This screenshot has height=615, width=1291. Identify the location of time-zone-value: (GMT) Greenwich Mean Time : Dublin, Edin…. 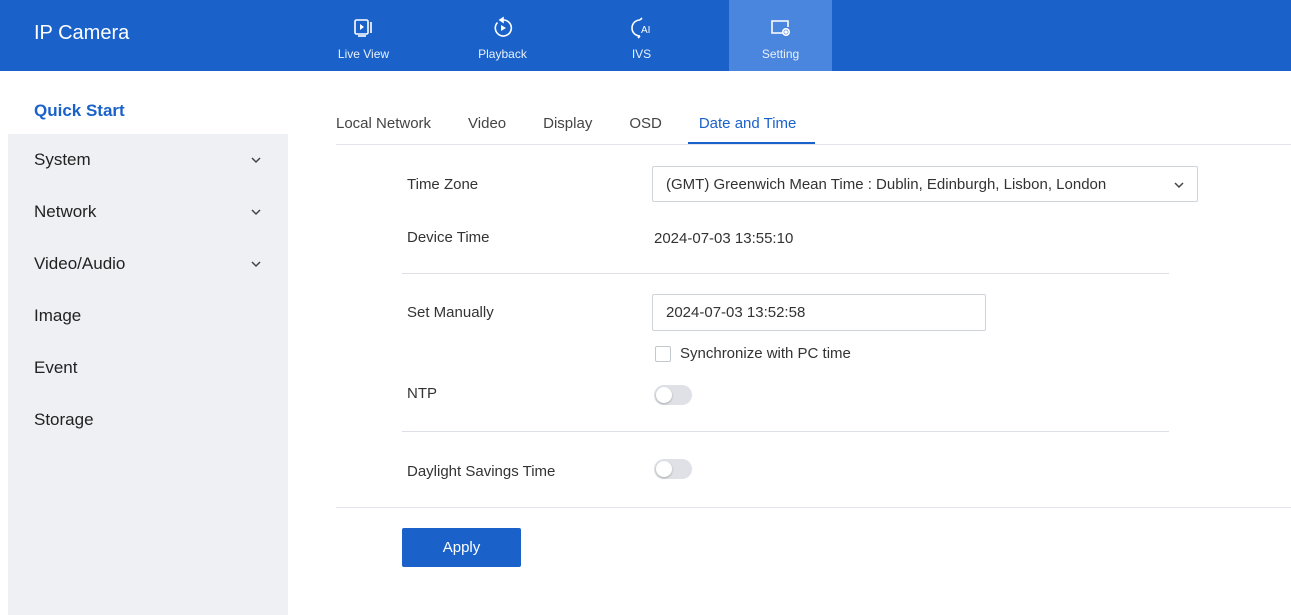
(886, 184).